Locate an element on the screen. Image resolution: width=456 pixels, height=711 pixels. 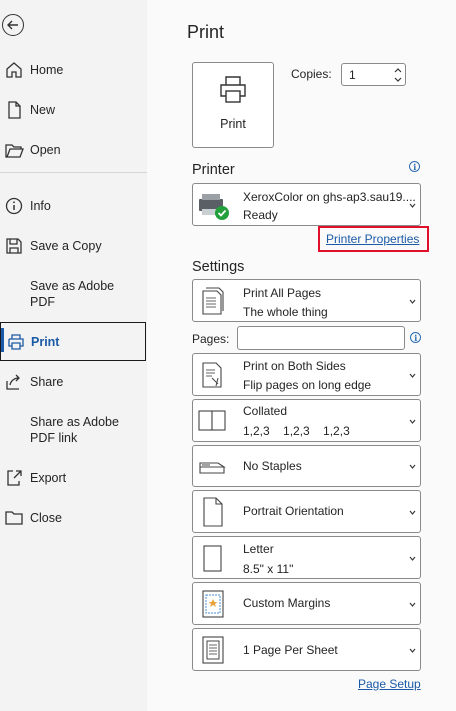
pages-input is located at coordinates (321, 338).